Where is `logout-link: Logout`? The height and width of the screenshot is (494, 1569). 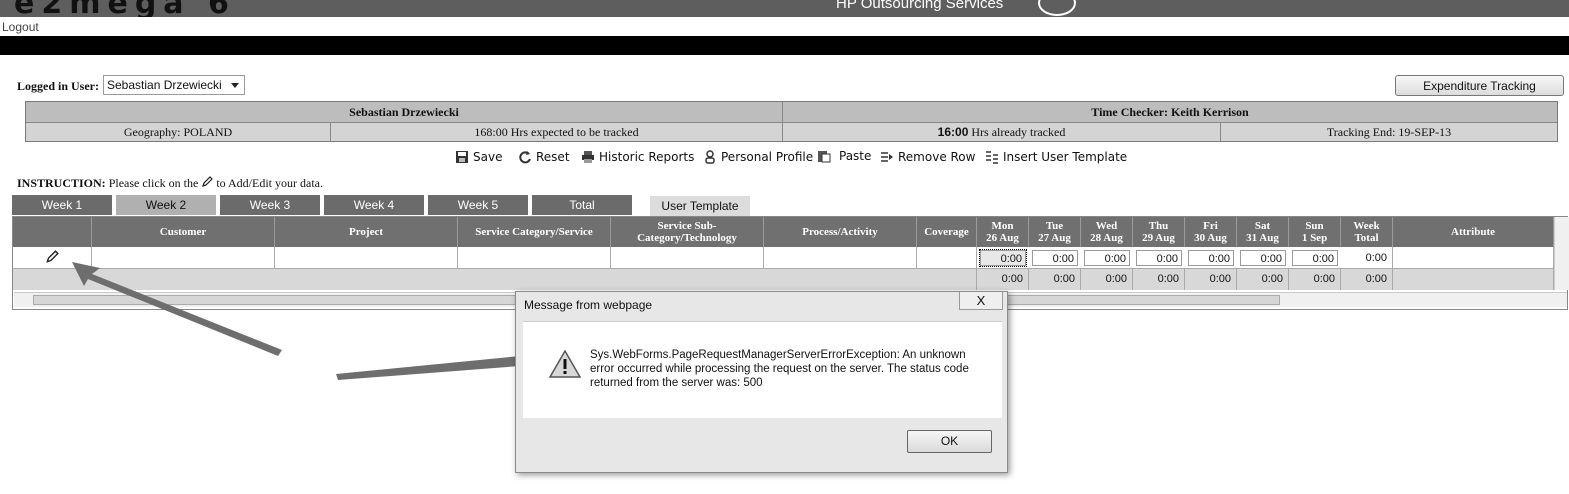
logout-link: Logout is located at coordinates (20, 27).